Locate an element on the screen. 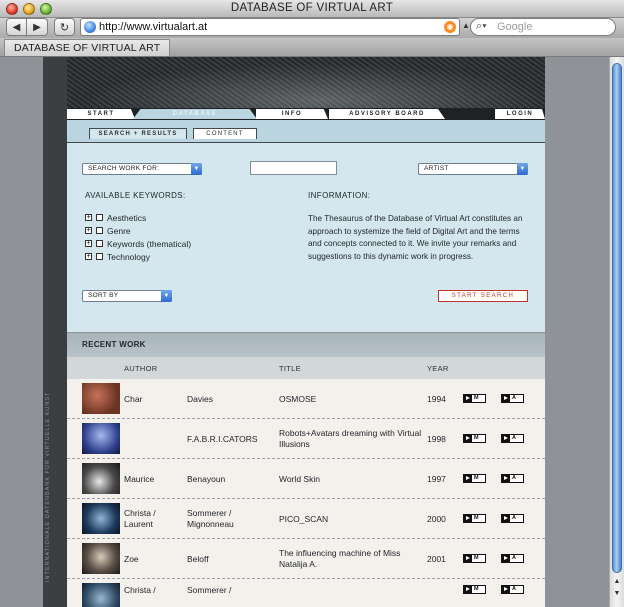  window-titlebar: DATABASE OF VIRTUAL ART is located at coordinates (312, 9).